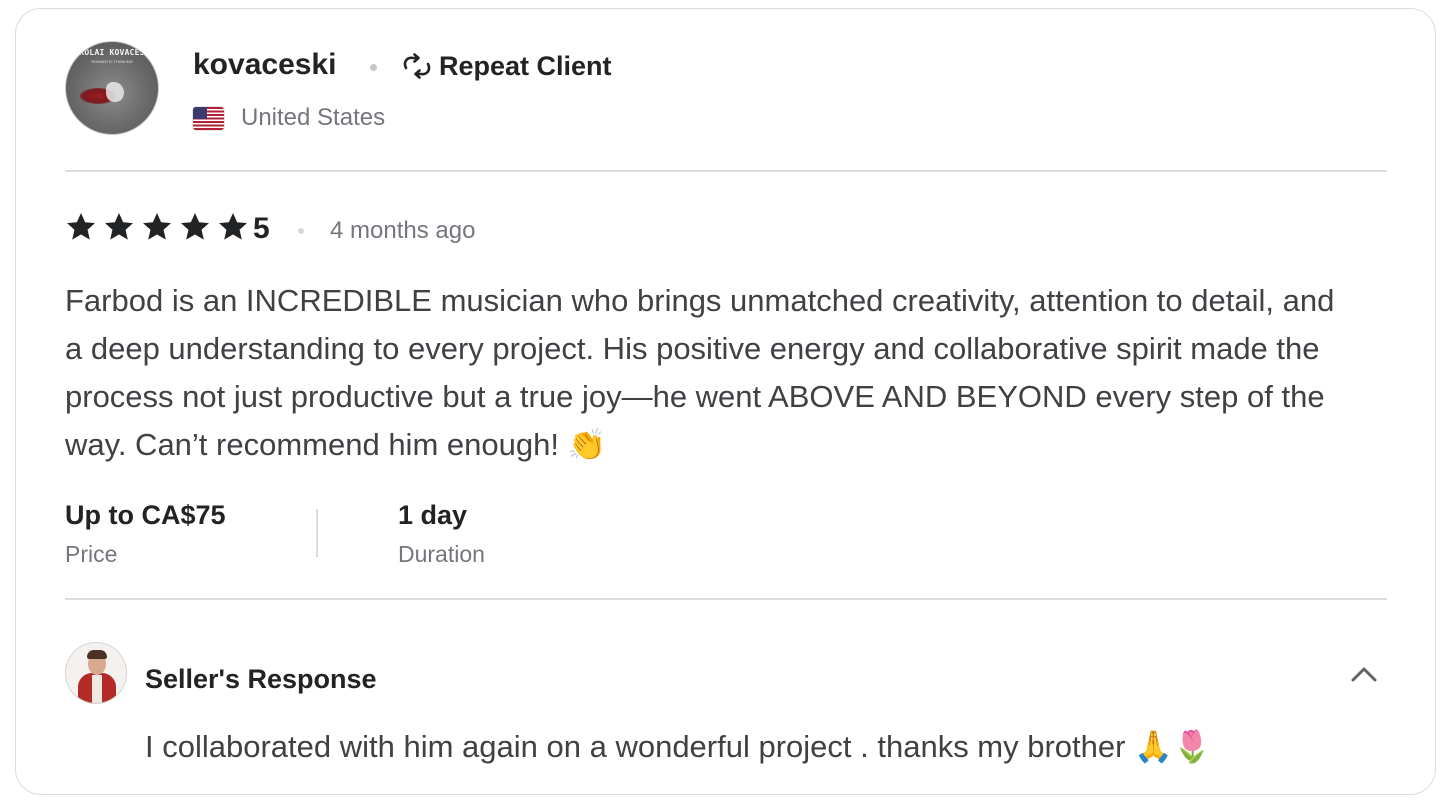 The width and height of the screenshot is (1454, 806). What do you see at coordinates (208, 118) in the screenshot?
I see `us-flag-icon` at bounding box center [208, 118].